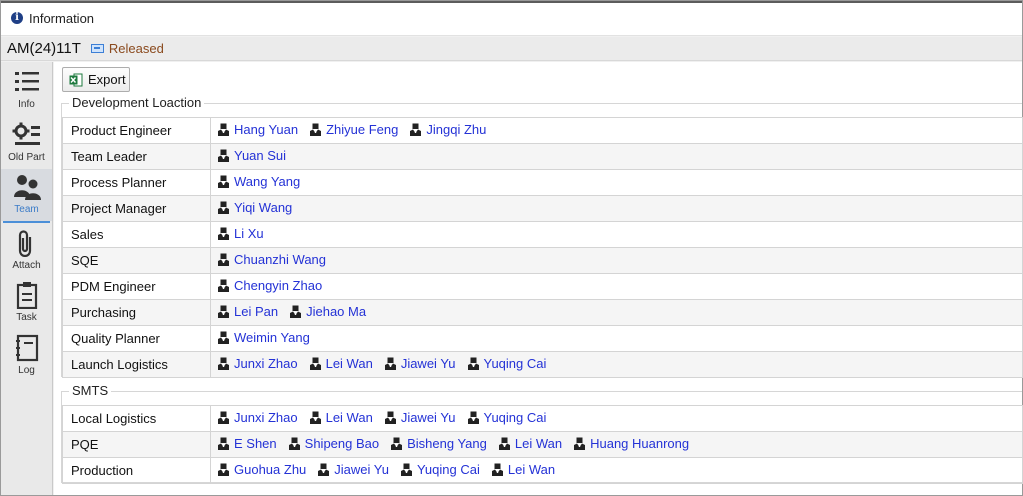 This screenshot has width=1023, height=496. What do you see at coordinates (136, 418) in the screenshot?
I see `role-label: Local Logistics` at bounding box center [136, 418].